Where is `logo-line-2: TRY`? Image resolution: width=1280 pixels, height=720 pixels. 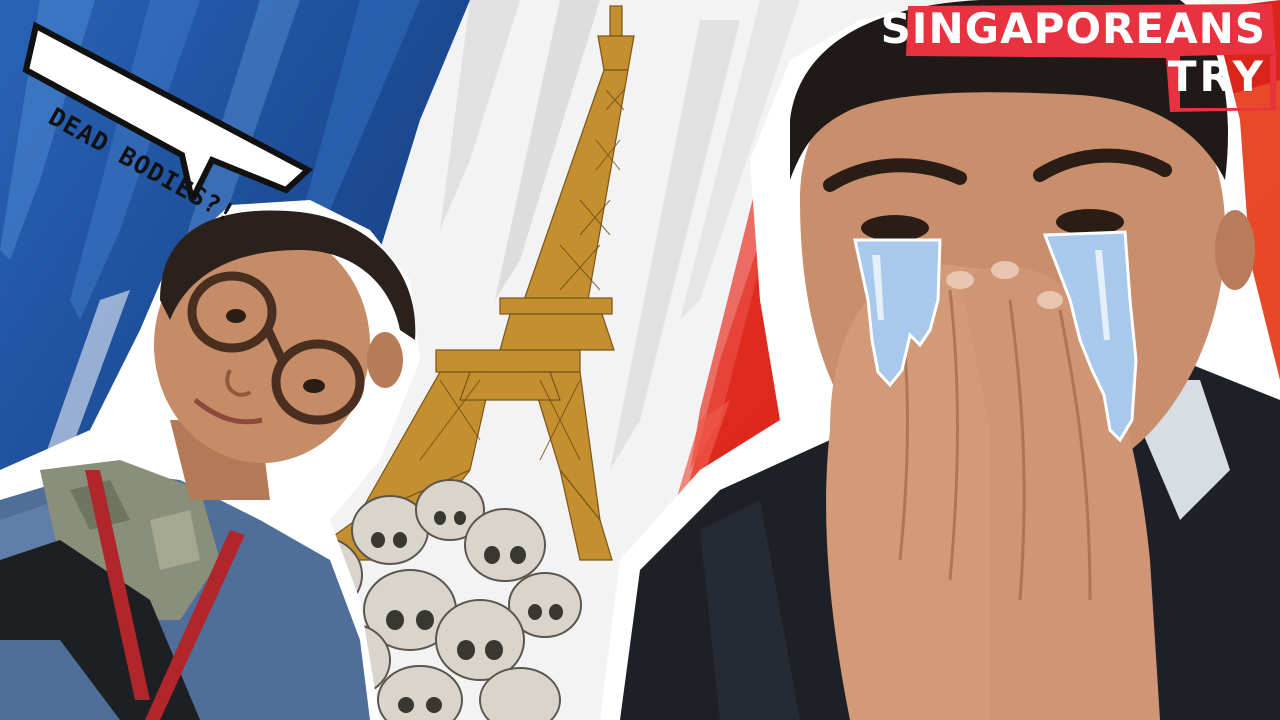
logo-line-2: TRY is located at coordinates (1216, 76).